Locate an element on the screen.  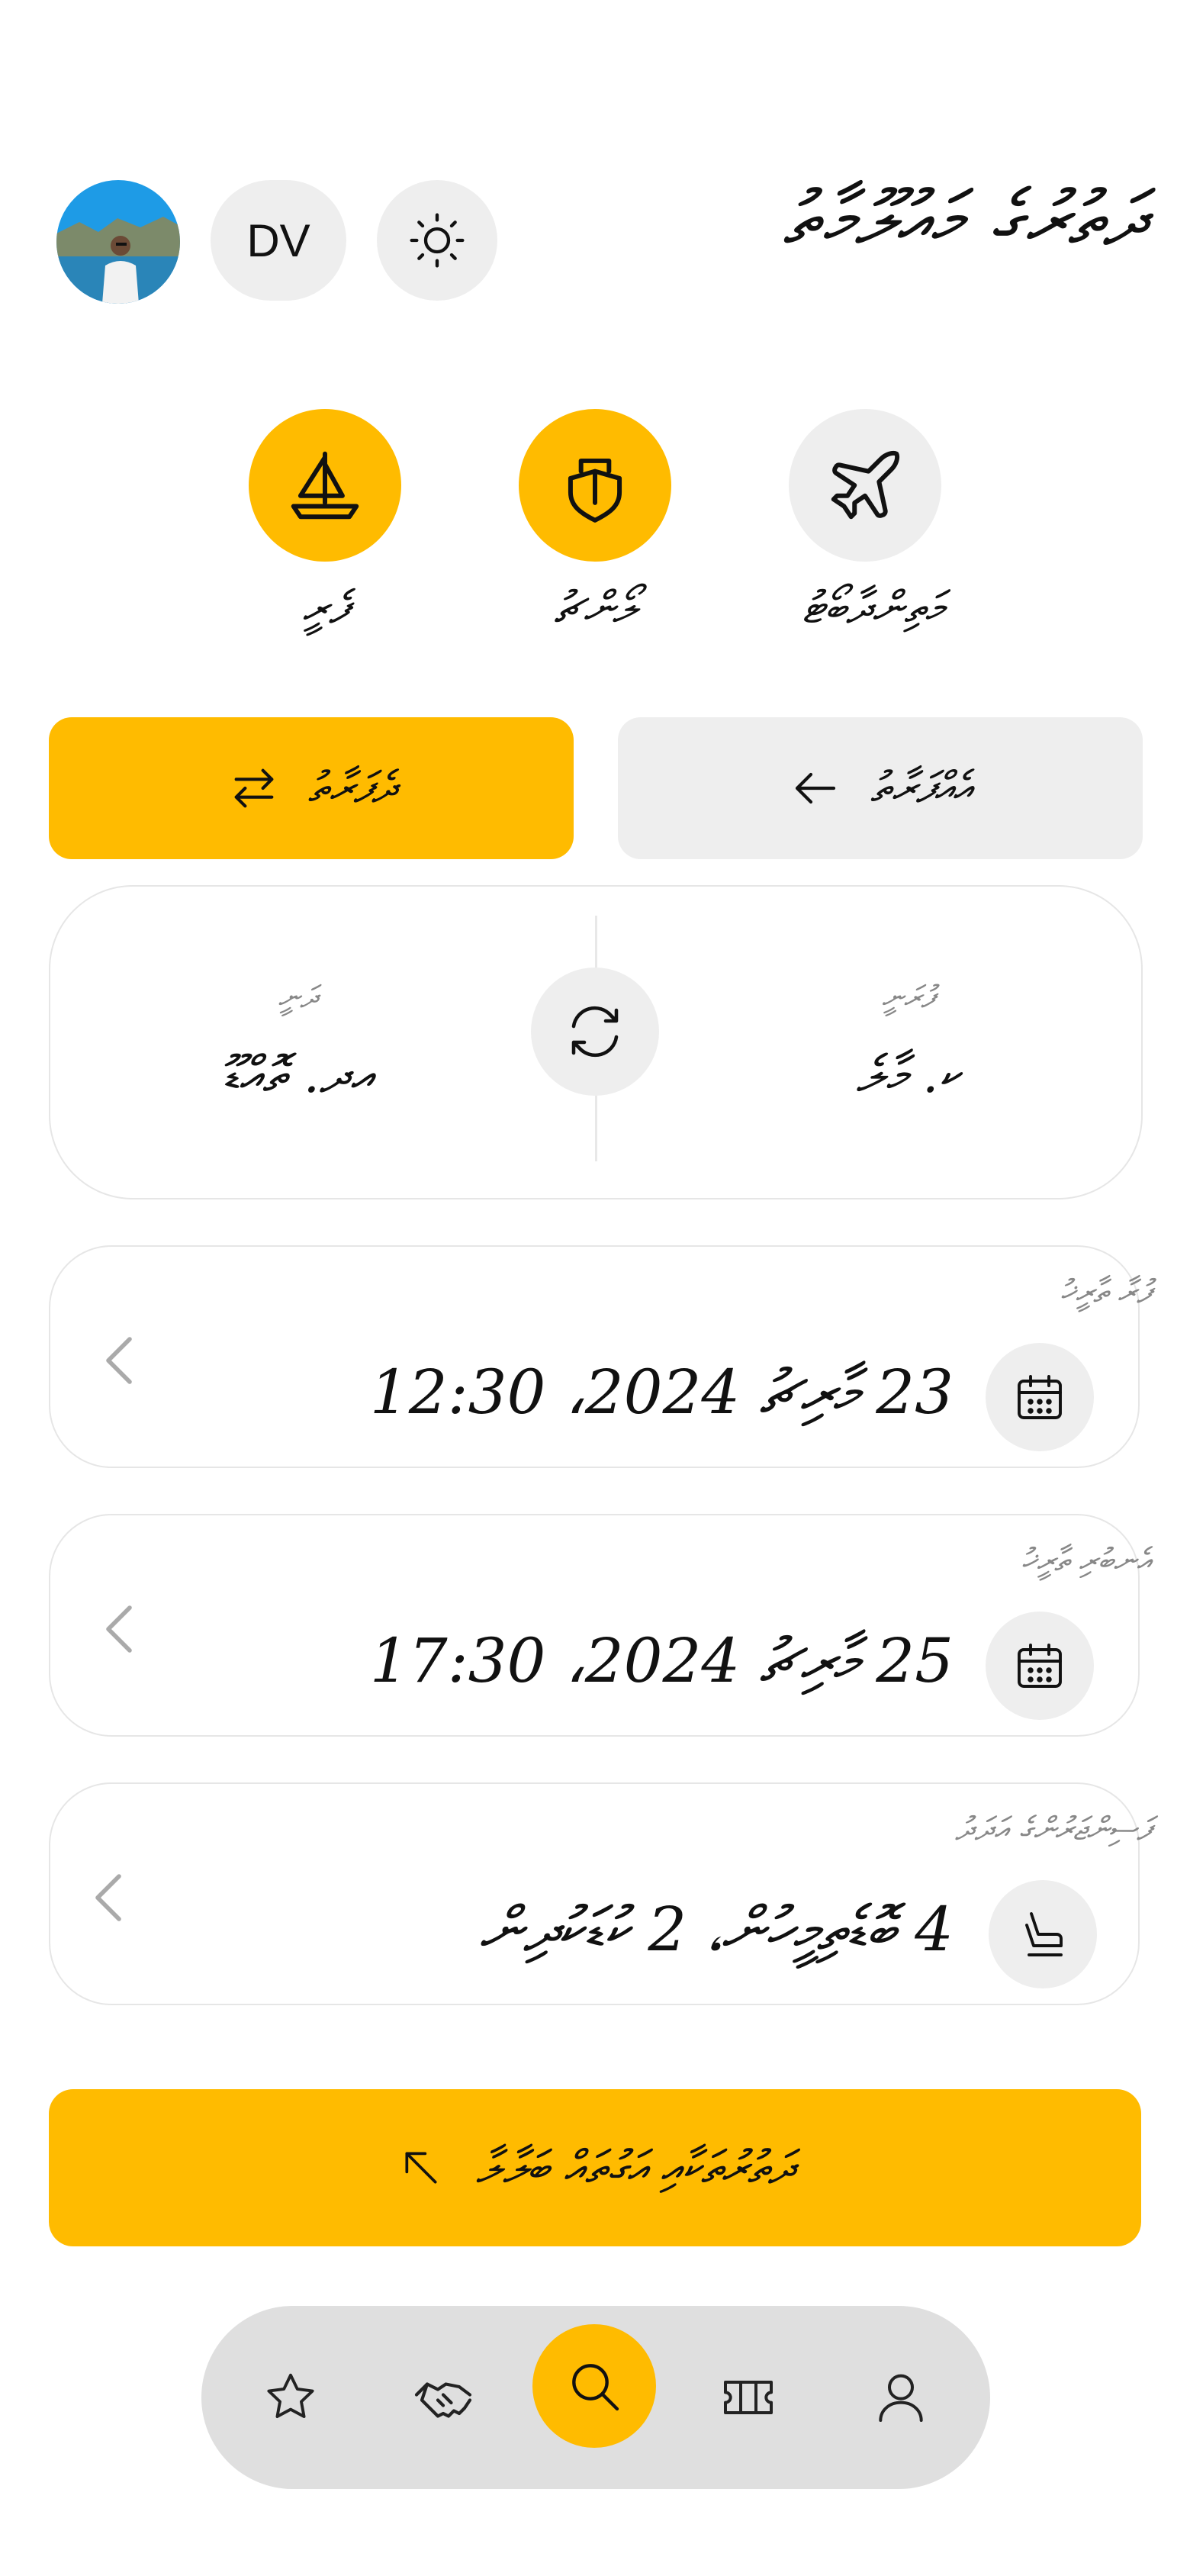
mode-ferry-label: ފެރީ is located at coordinates (325, 607).